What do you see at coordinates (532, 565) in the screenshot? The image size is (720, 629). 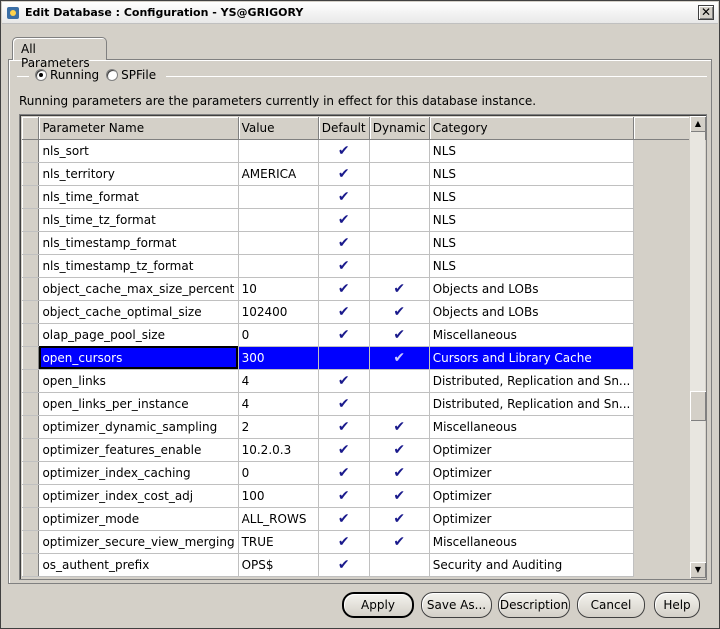 I see `category-cell: Security and Auditing` at bounding box center [532, 565].